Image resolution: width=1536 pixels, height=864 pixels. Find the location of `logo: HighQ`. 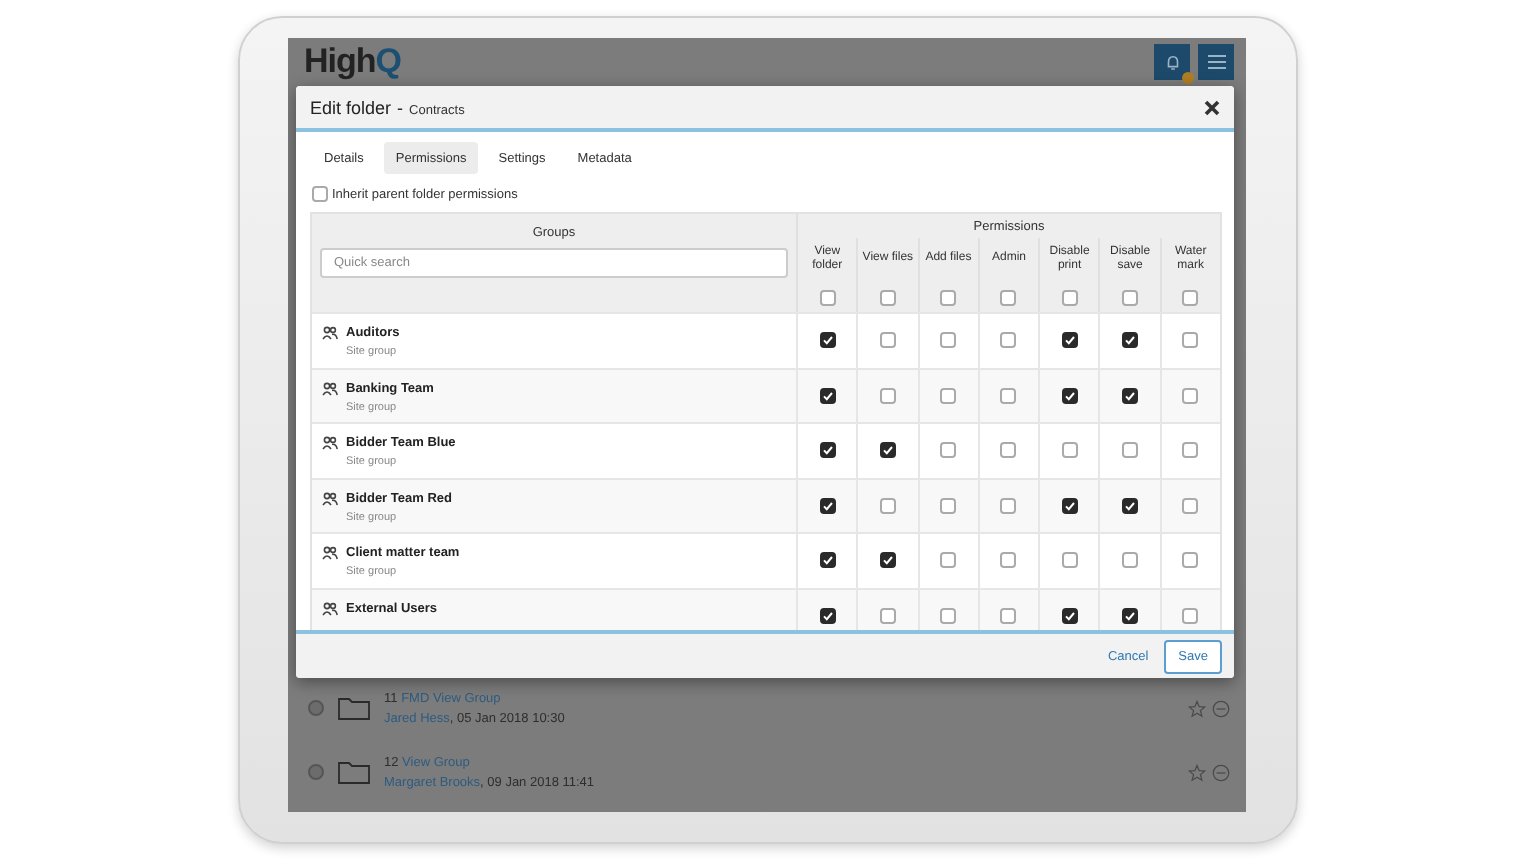

logo: HighQ is located at coordinates (353, 62).